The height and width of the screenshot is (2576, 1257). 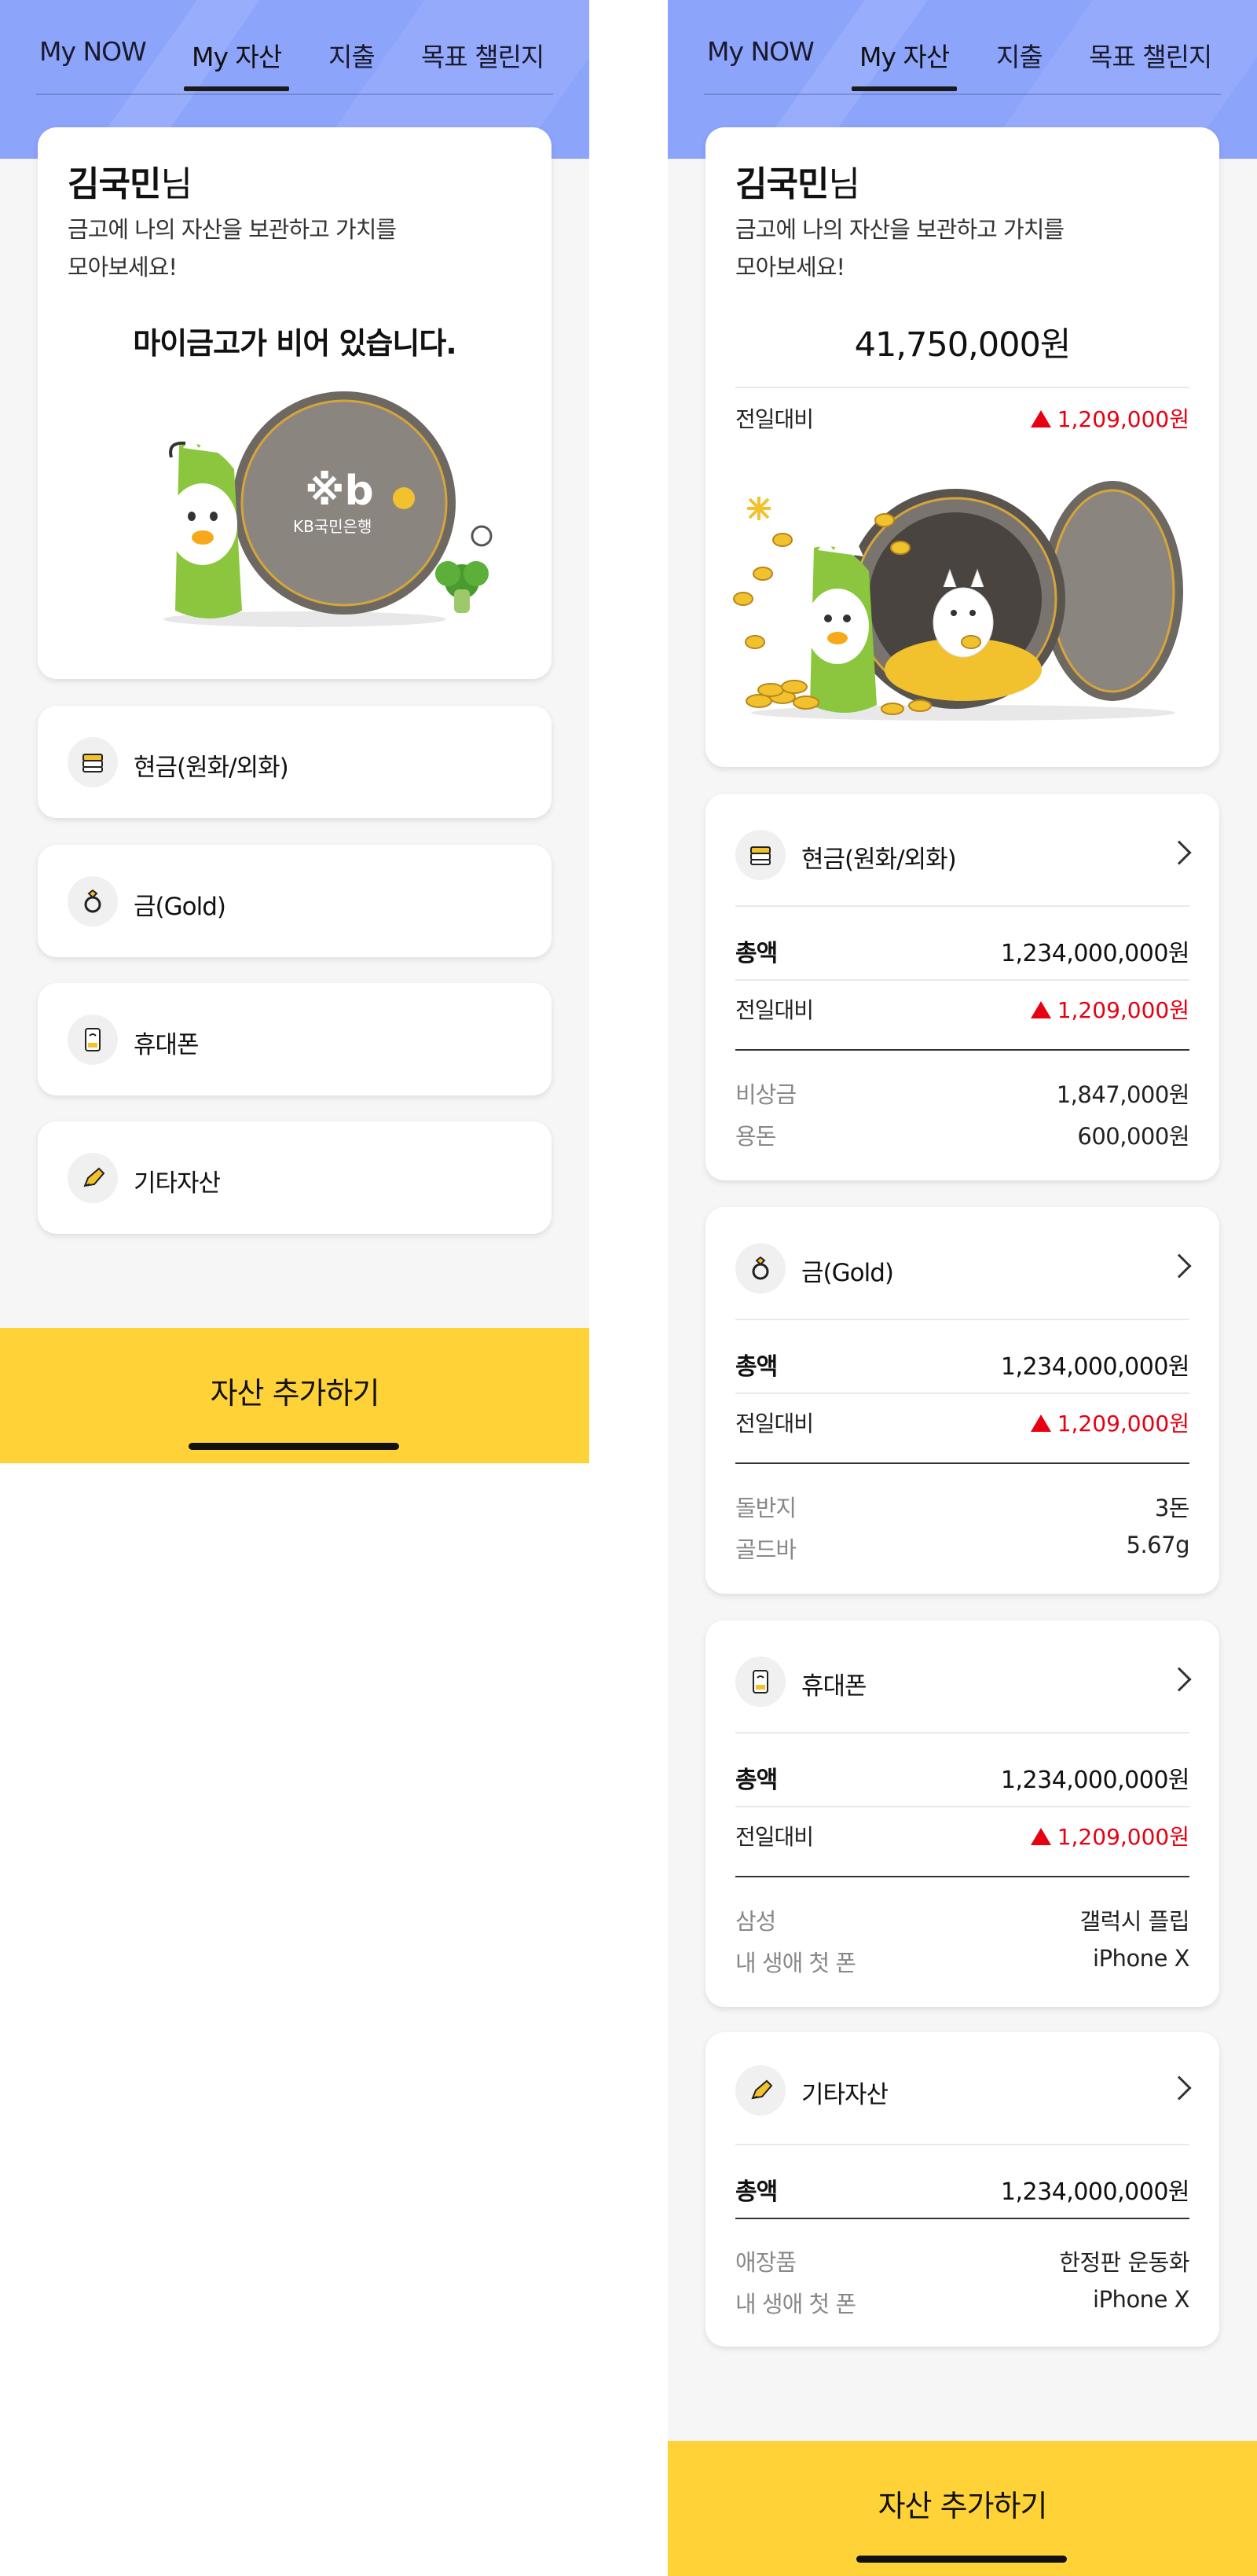 I want to click on total-asset-amount: 41,750,000원, so click(x=963, y=345).